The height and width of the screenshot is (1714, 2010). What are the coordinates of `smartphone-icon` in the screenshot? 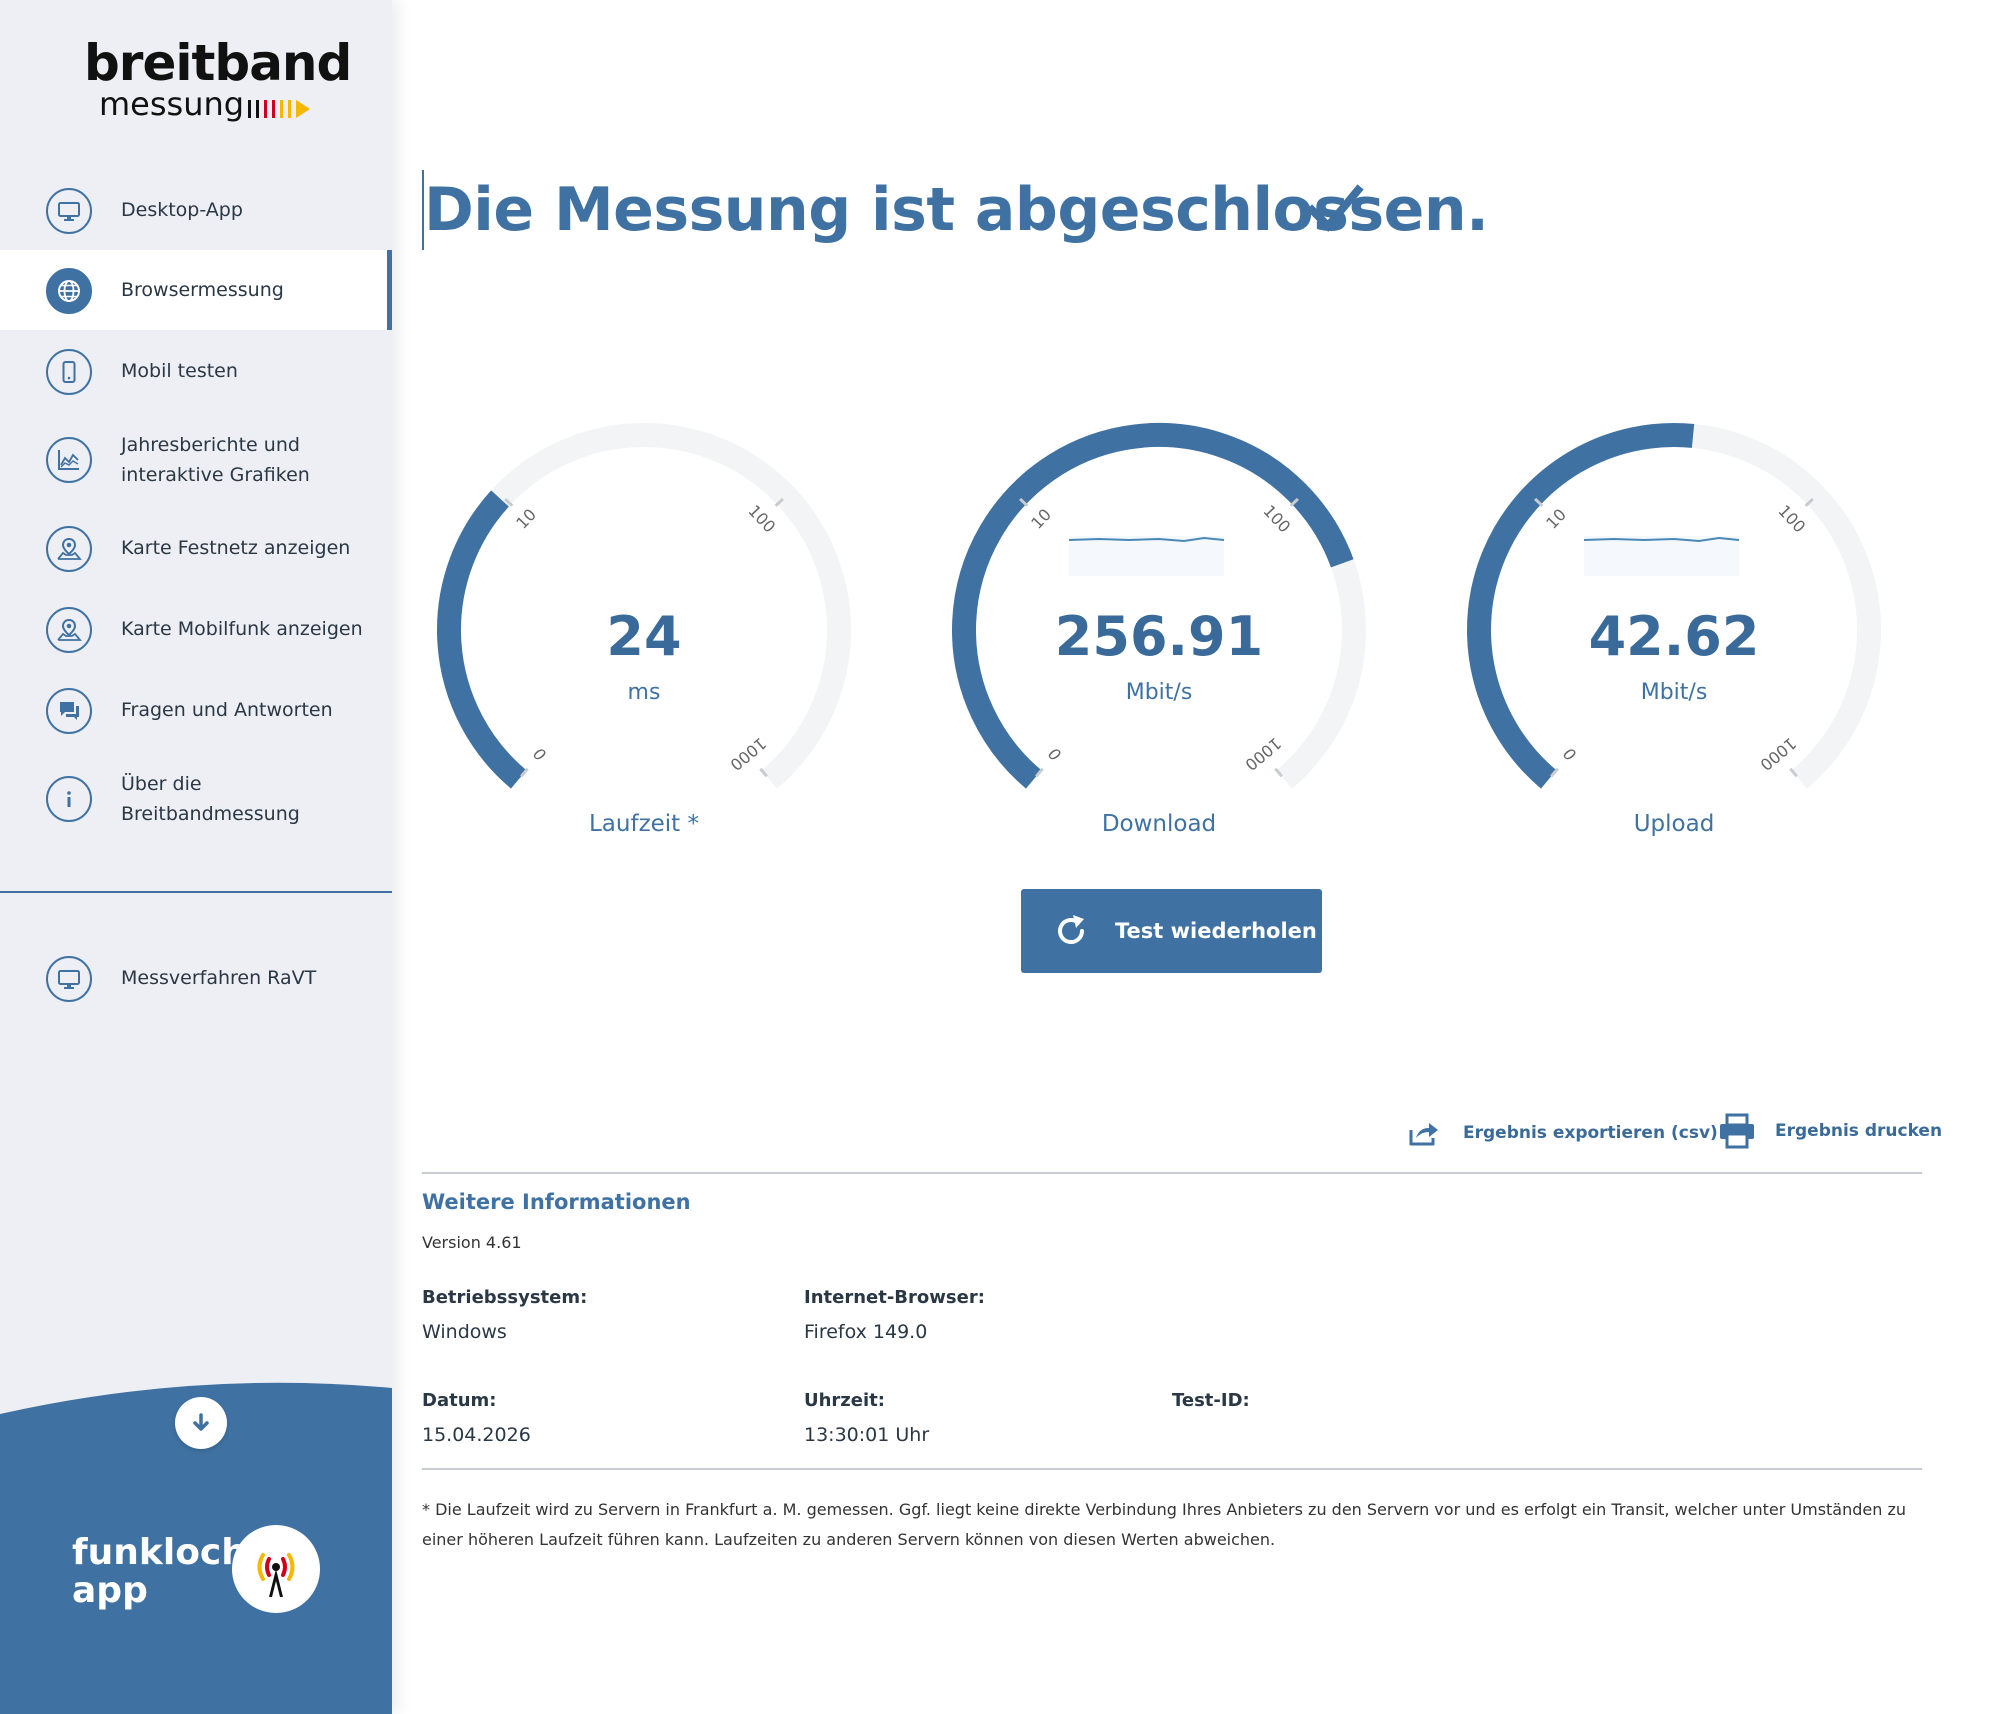 It's located at (69, 372).